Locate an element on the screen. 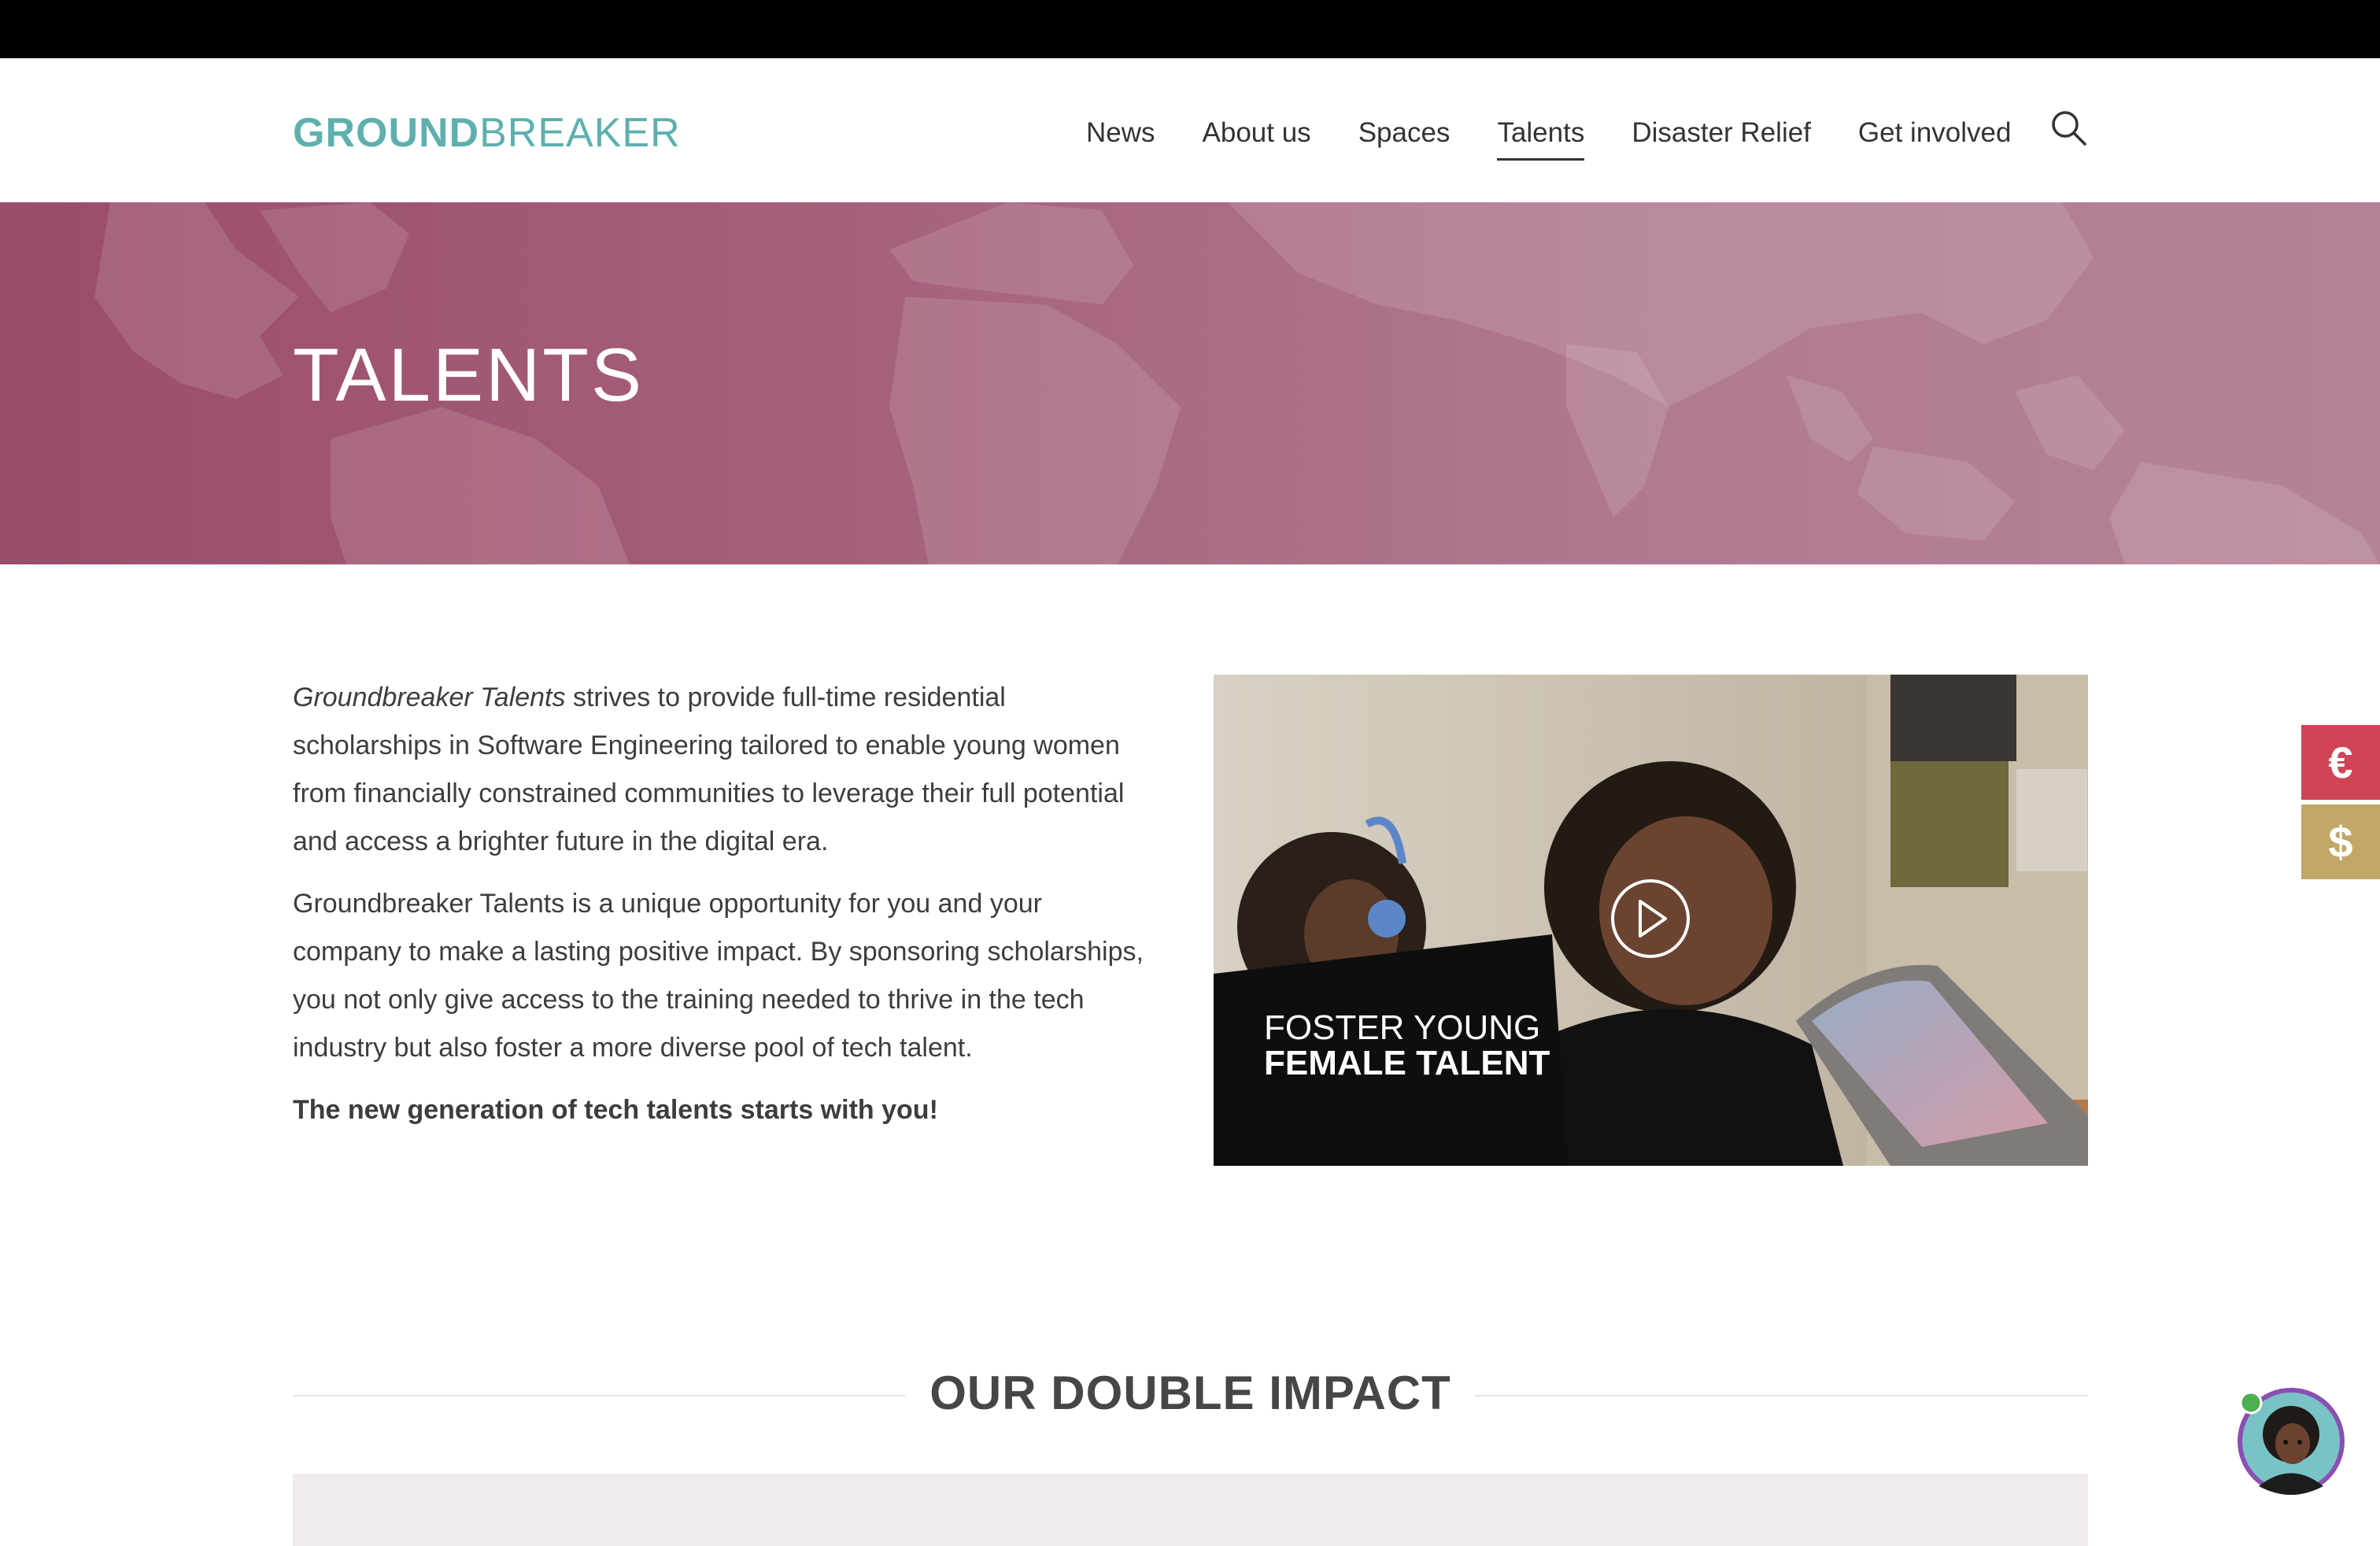 This screenshot has width=2380, height=1546. video-thumbnail is located at coordinates (1651, 921).